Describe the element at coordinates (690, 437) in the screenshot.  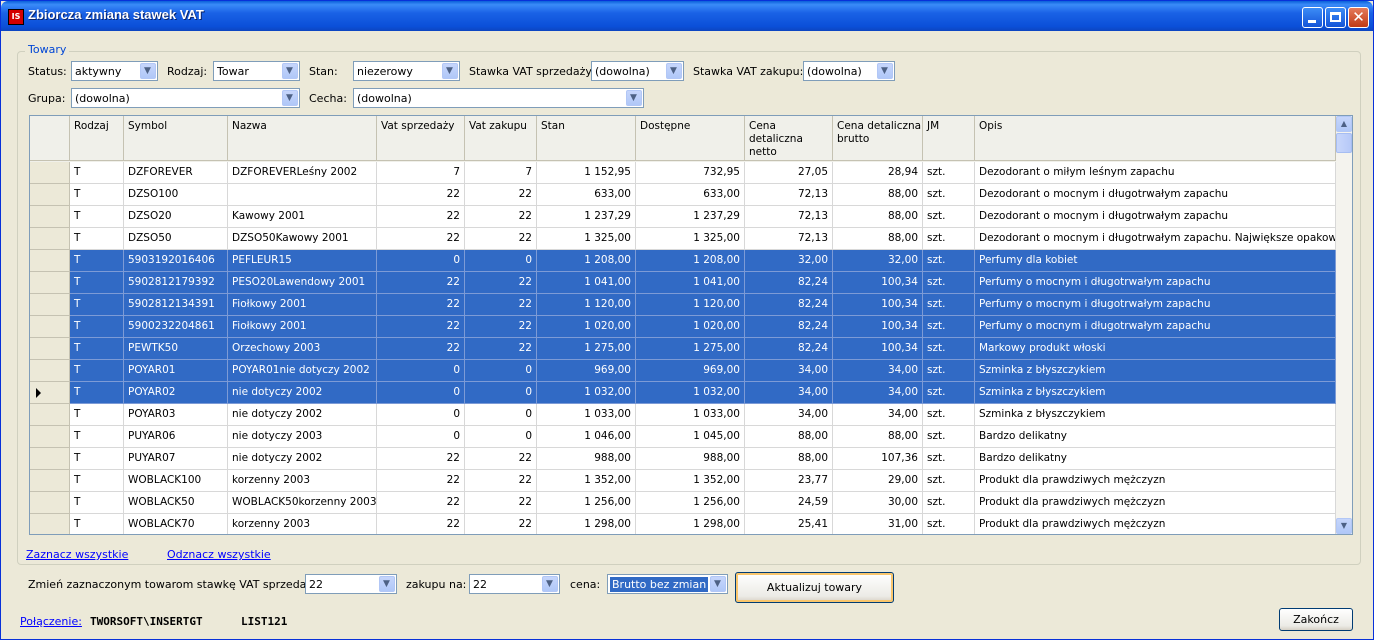
I see `col-dostepne-cell: 1 045,00` at that location.